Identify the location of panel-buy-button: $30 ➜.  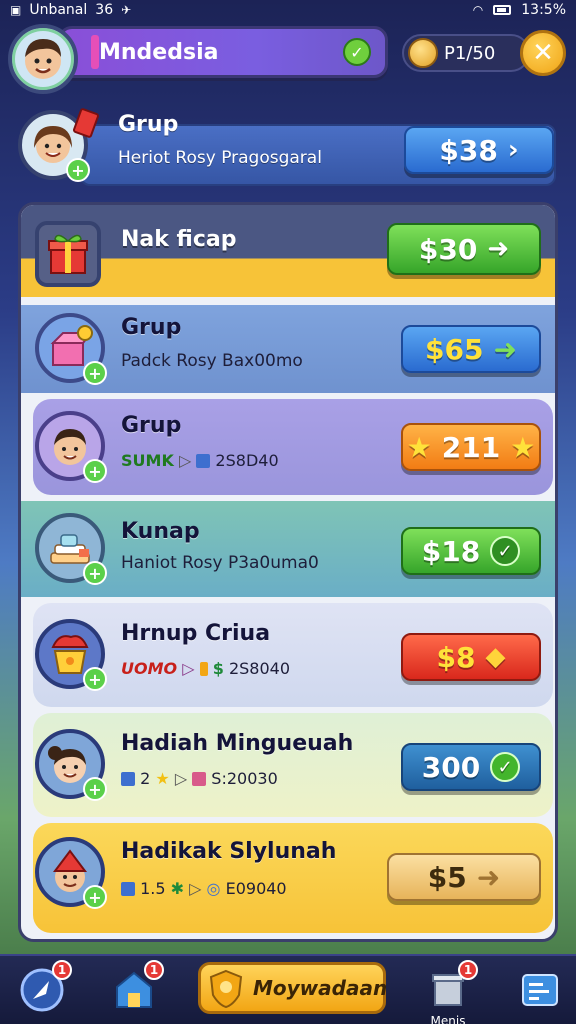
(464, 249).